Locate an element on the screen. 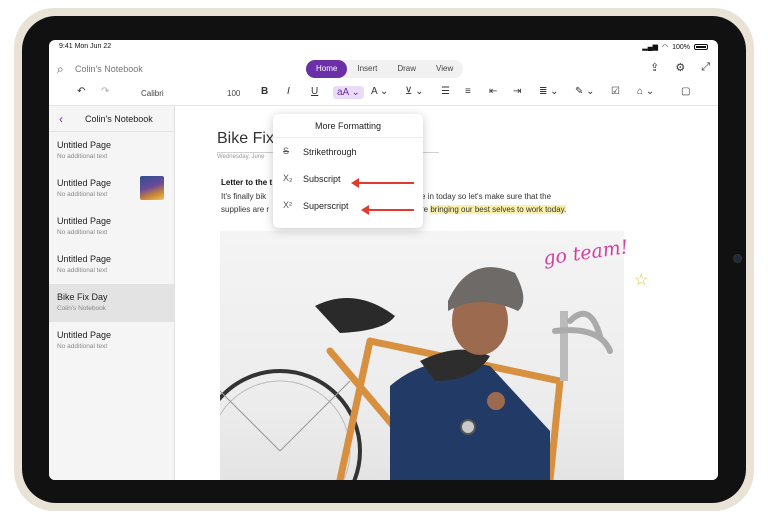 This screenshot has width=768, height=520. page-item-active: Bike Fix Day Colin's Notebook is located at coordinates (111, 303).